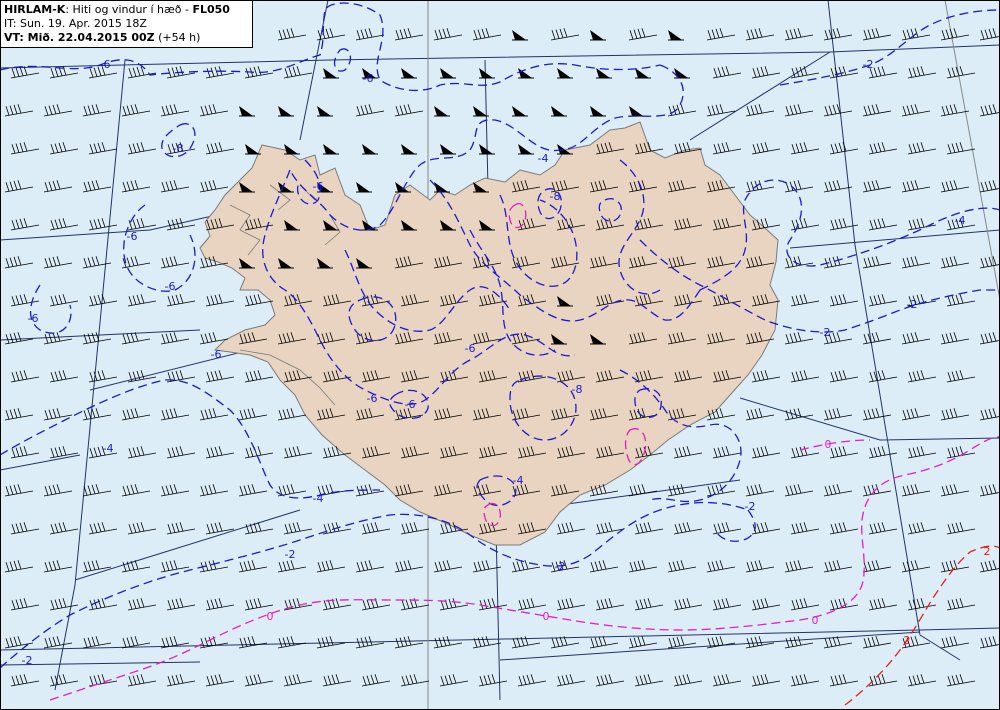 The height and width of the screenshot is (710, 1000). Describe the element at coordinates (177, 37) in the screenshot. I see `forecast-offset: (+54 h)` at that location.